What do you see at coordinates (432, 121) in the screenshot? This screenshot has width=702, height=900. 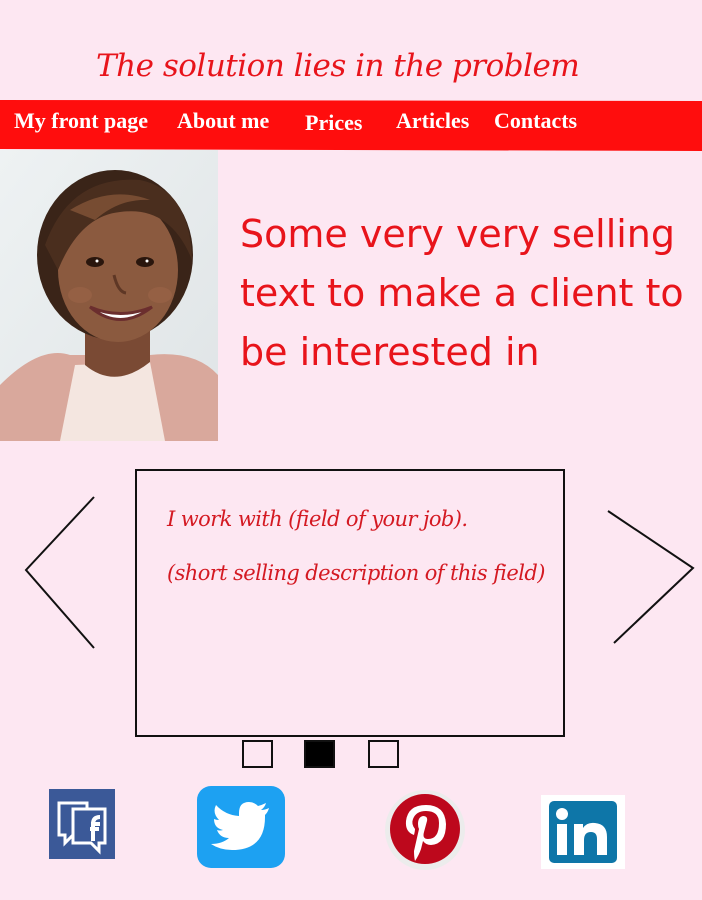 I see `nav-item-articles: Articles` at bounding box center [432, 121].